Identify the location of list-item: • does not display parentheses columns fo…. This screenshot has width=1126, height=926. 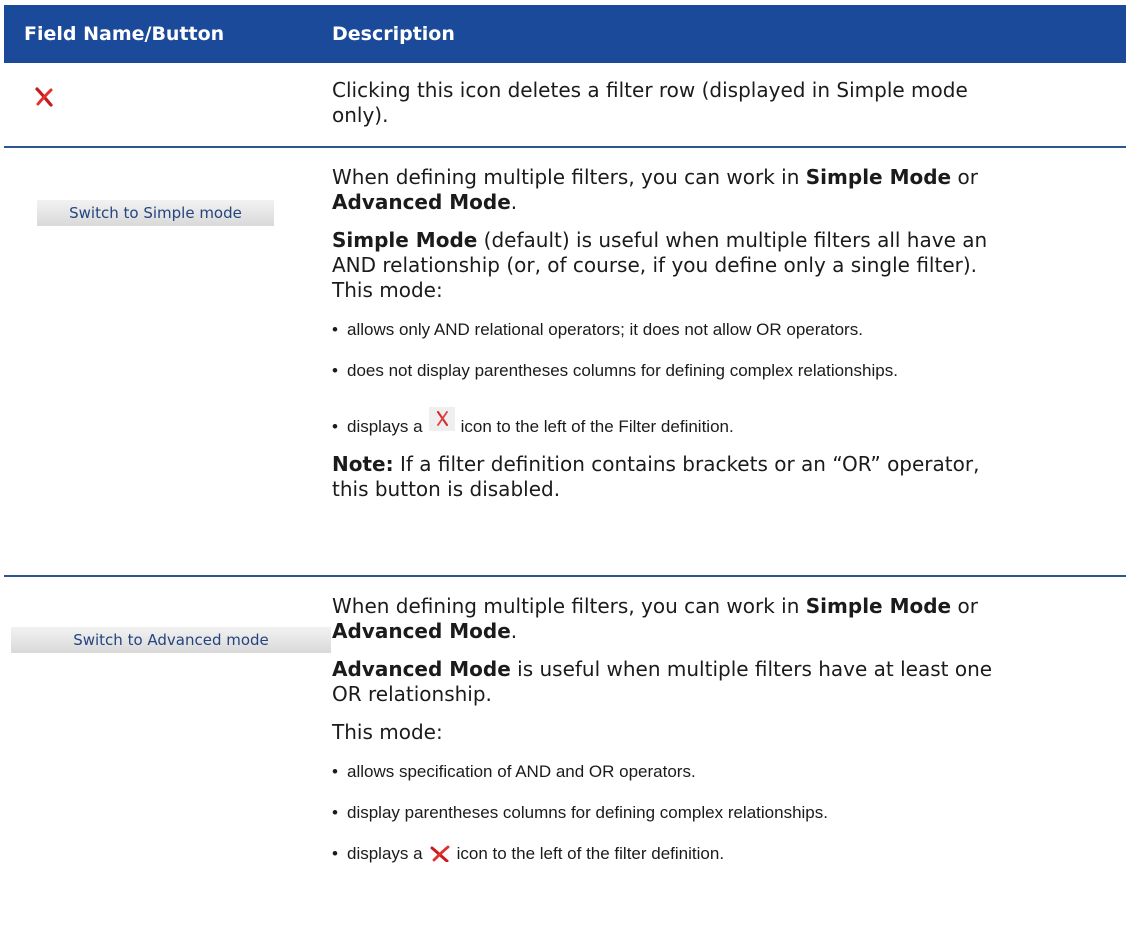
(615, 370).